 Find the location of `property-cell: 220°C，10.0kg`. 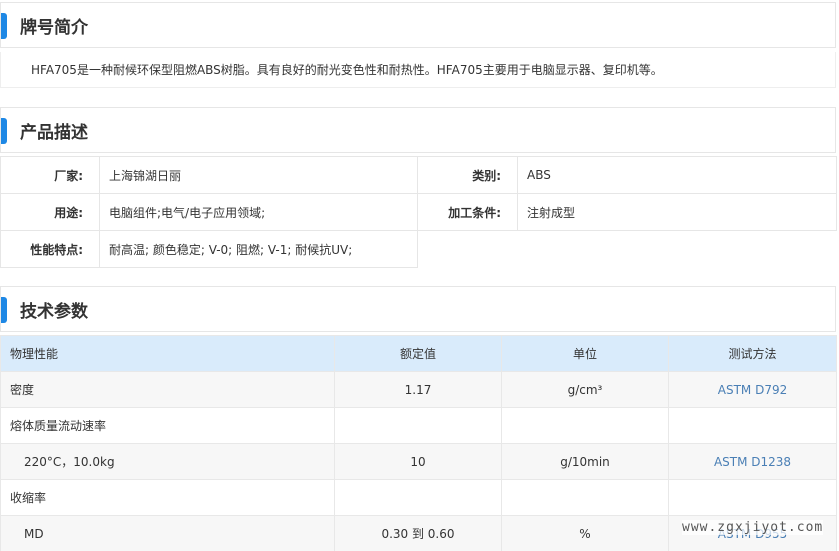

property-cell: 220°C，10.0kg is located at coordinates (167, 461).